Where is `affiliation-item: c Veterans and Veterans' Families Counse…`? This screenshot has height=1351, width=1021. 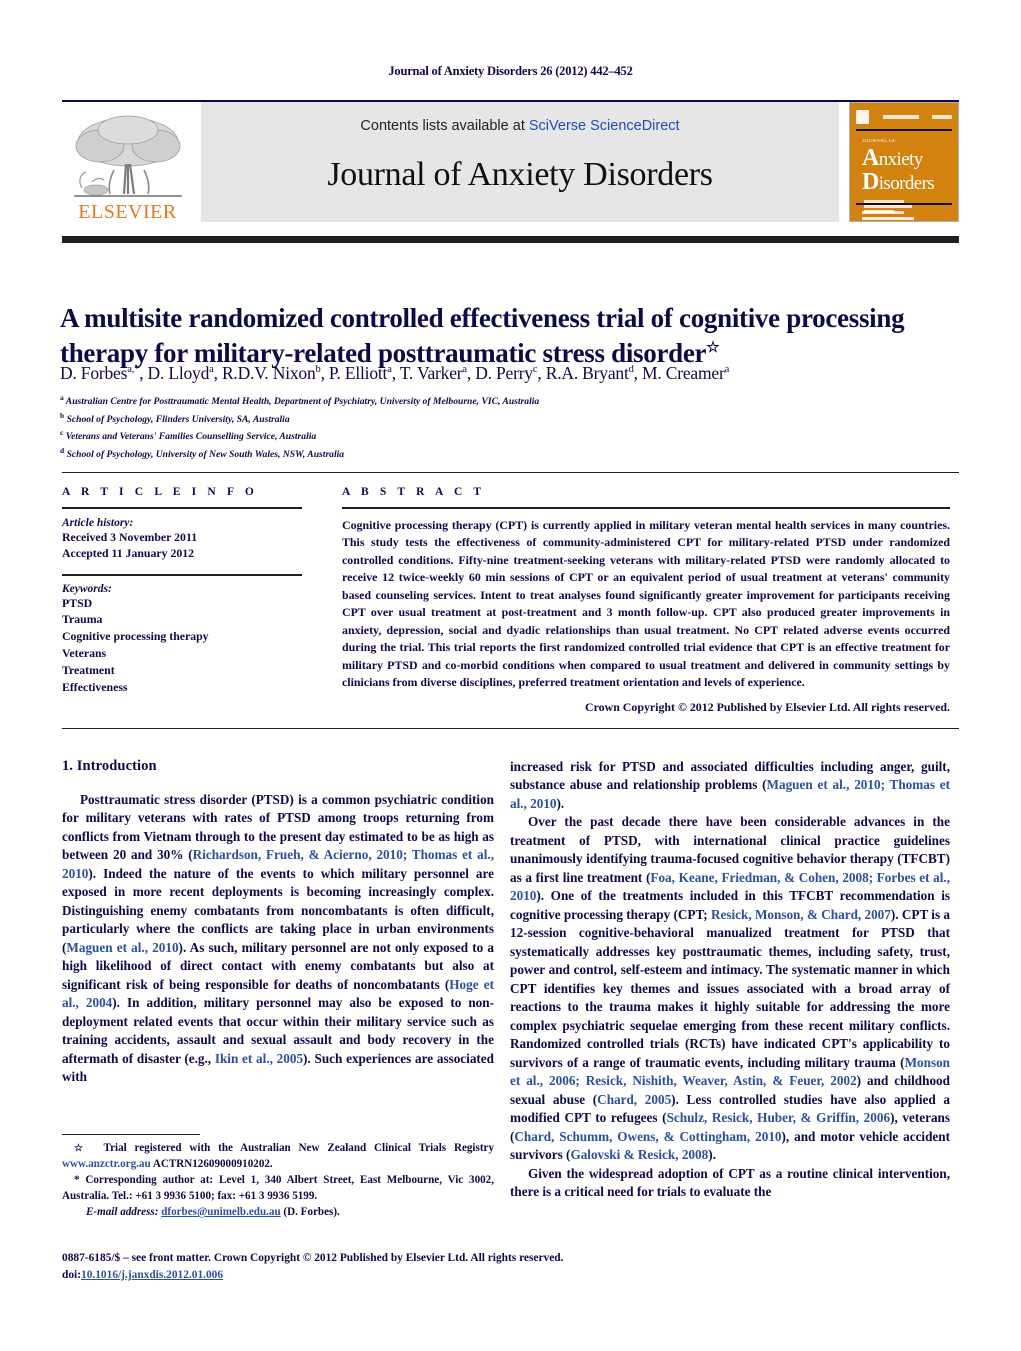 affiliation-item: c Veterans and Veterans' Families Counse… is located at coordinates (188, 435).